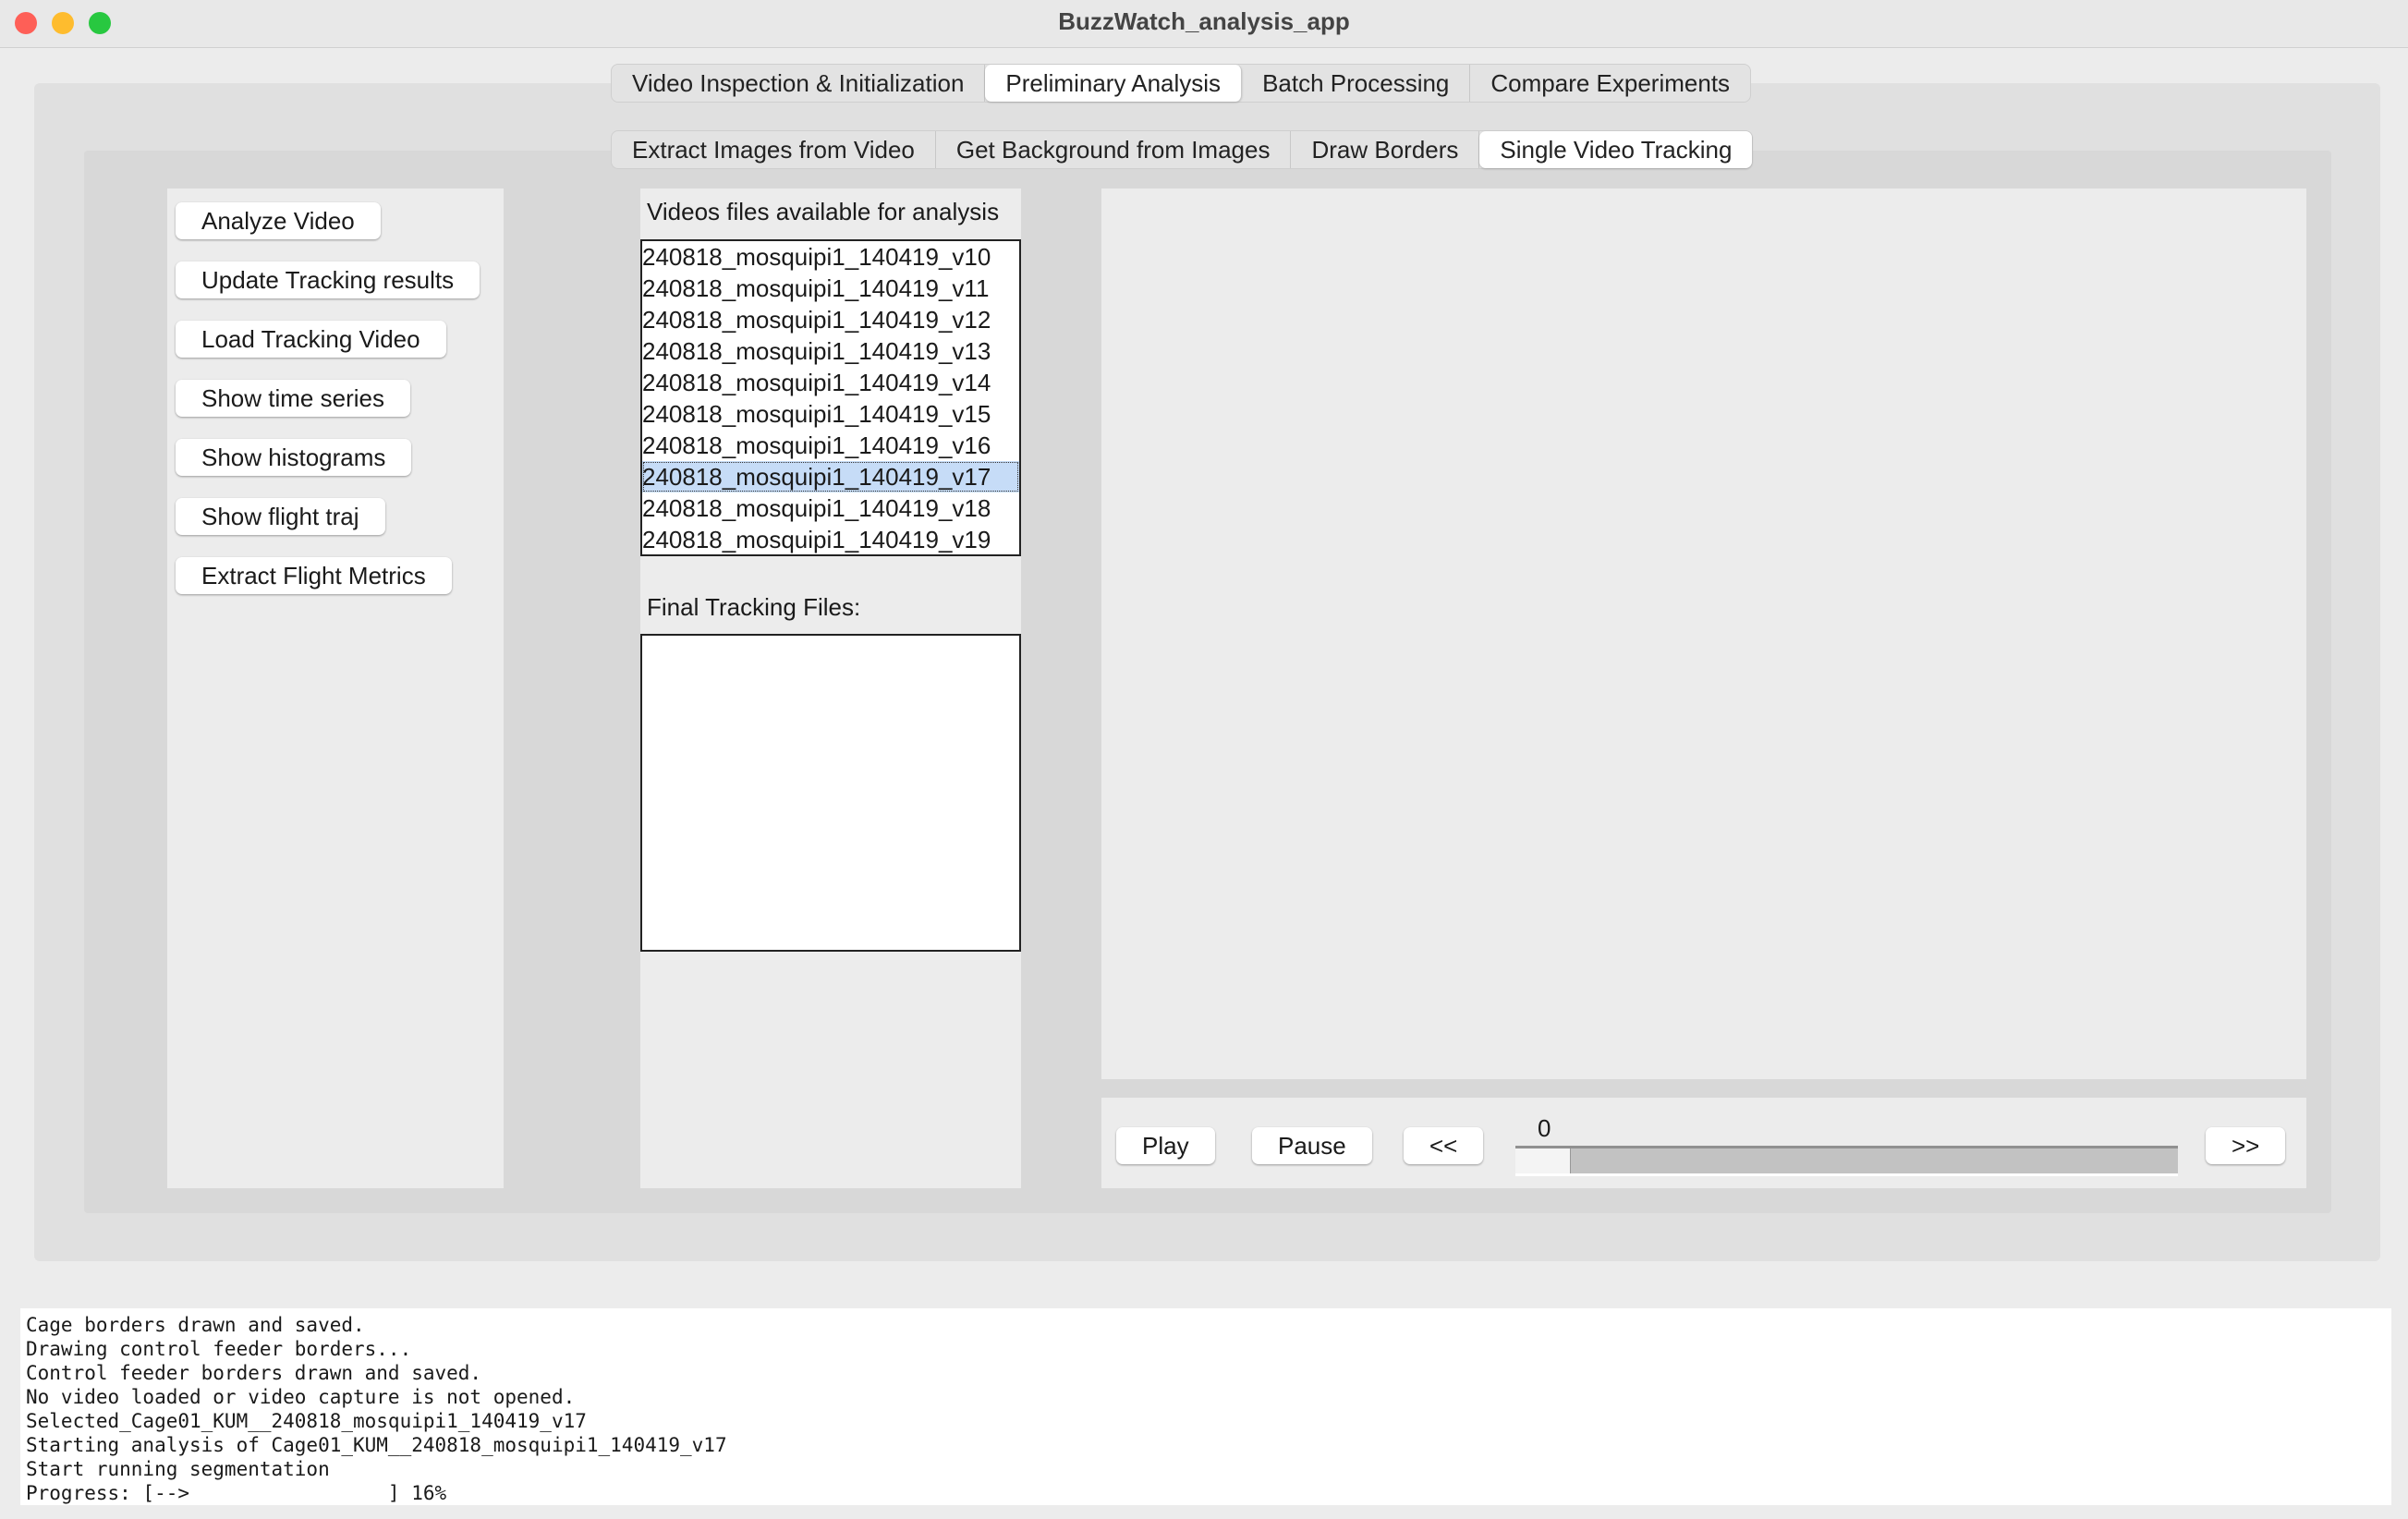  Describe the element at coordinates (1544, 1128) in the screenshot. I see `frame-value: 0` at that location.